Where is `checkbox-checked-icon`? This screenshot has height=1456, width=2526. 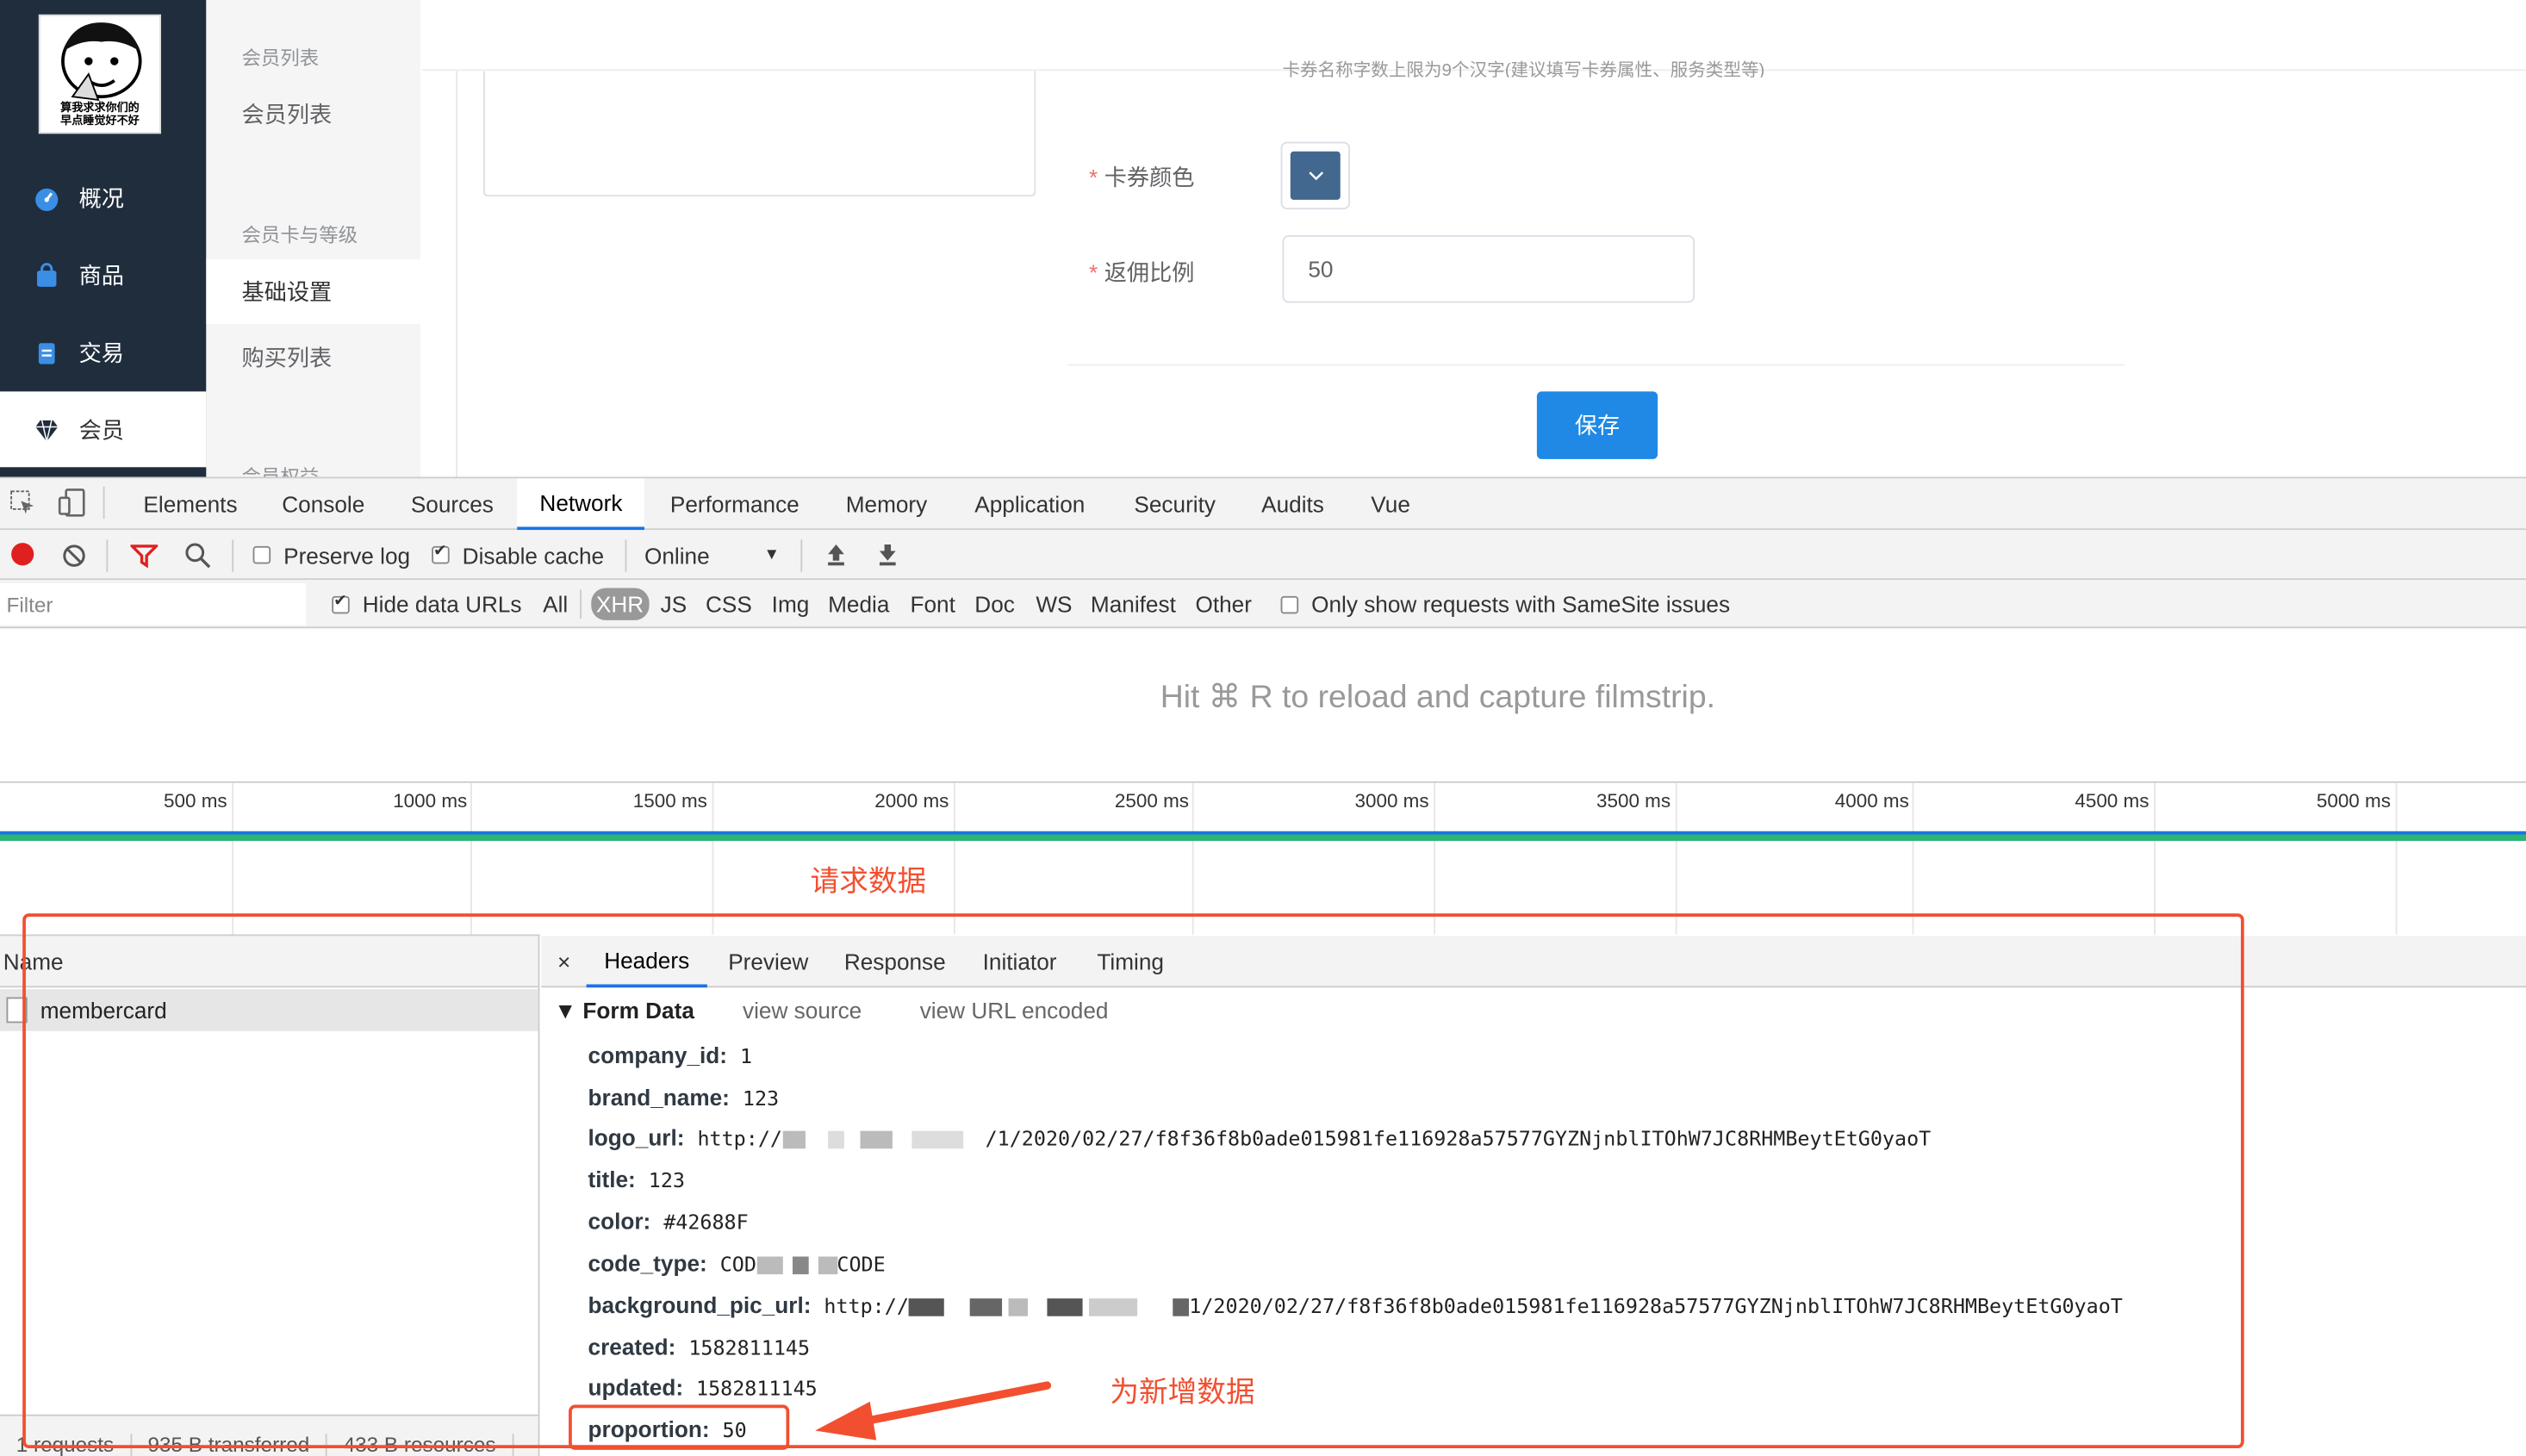 checkbox-checked-icon is located at coordinates (441, 554).